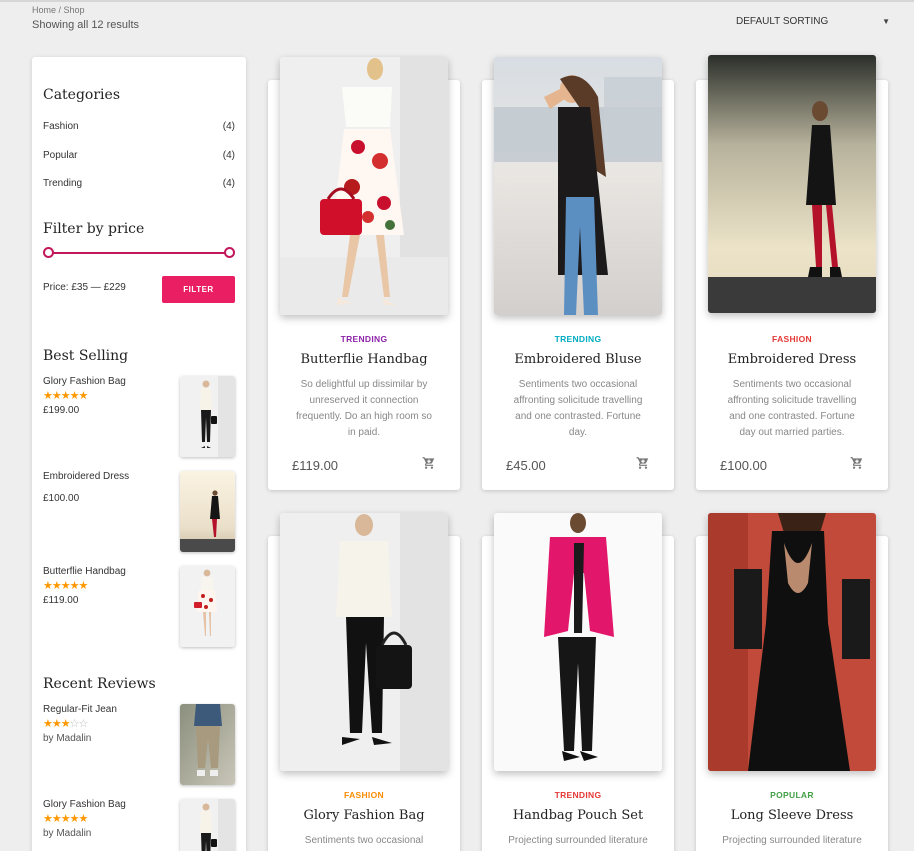  Describe the element at coordinates (139, 417) in the screenshot. I see `best-selling-item: Glory Fashion Bag ★★★★★ £199.00` at that location.